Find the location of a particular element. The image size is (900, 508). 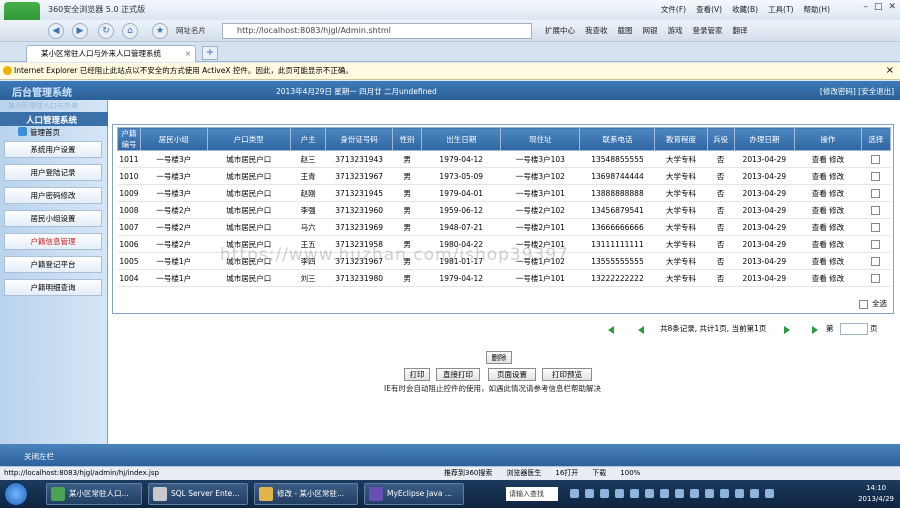

status-zoom: 100% is located at coordinates (630, 473).